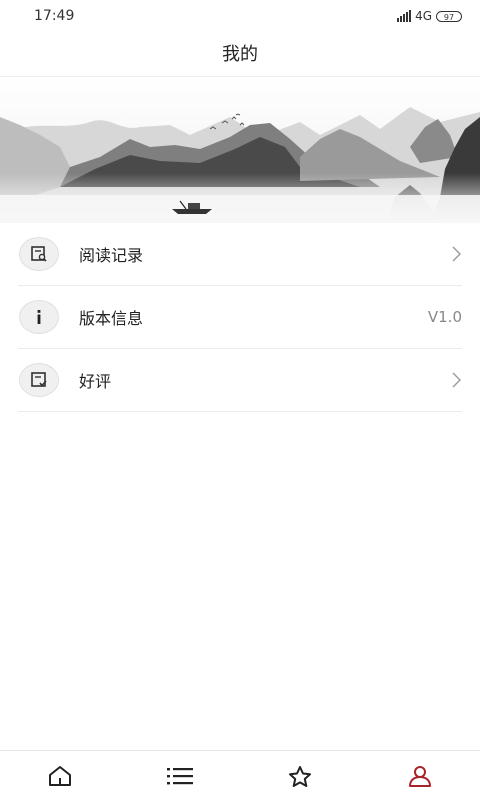 This screenshot has height=801, width=480. I want to click on profile-icon, so click(420, 776).